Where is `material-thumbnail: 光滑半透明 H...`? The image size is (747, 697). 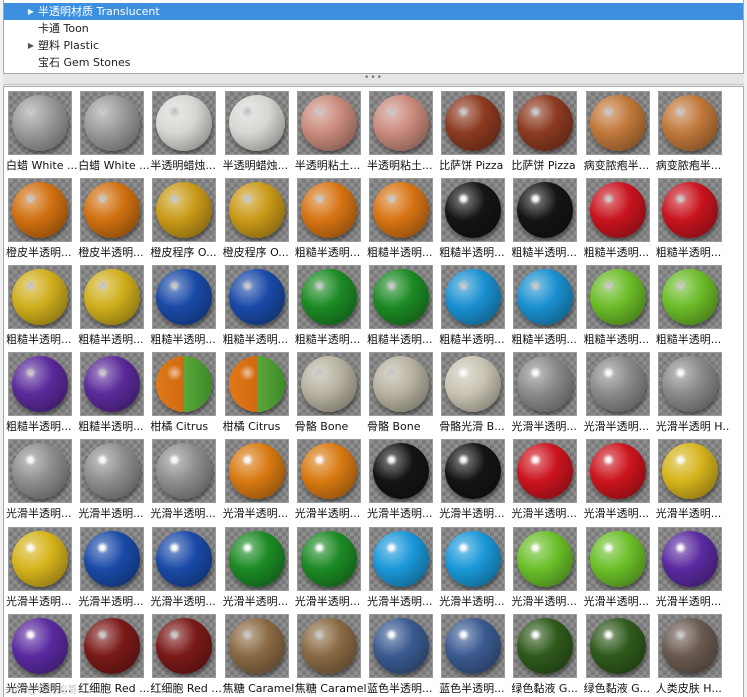
material-thumbnail: 光滑半透明 H... is located at coordinates (692, 396).